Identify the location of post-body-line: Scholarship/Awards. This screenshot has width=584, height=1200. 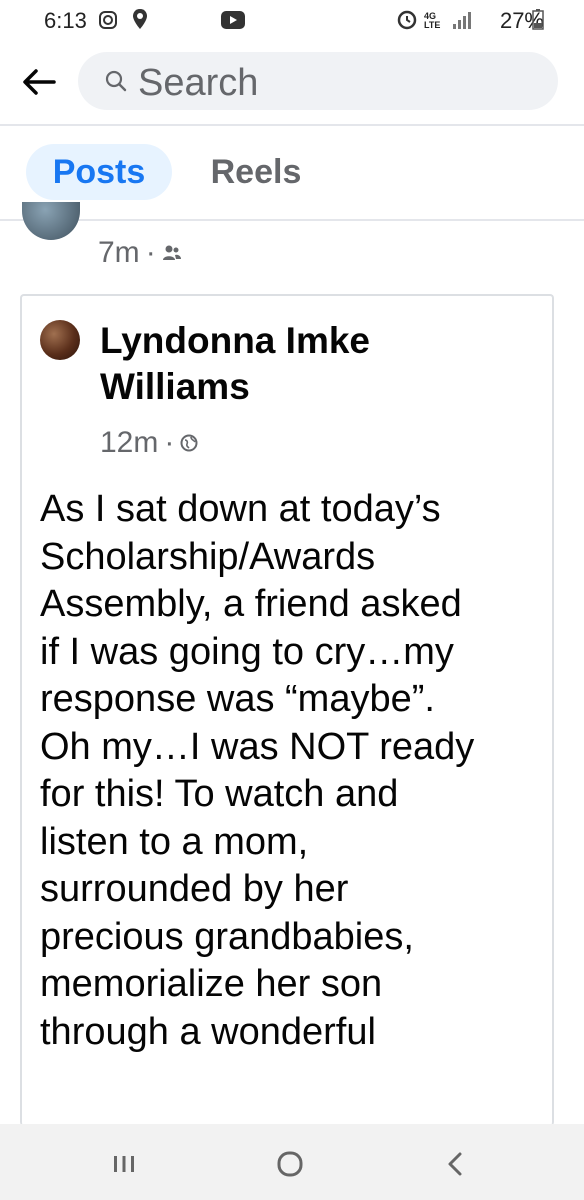
(208, 556).